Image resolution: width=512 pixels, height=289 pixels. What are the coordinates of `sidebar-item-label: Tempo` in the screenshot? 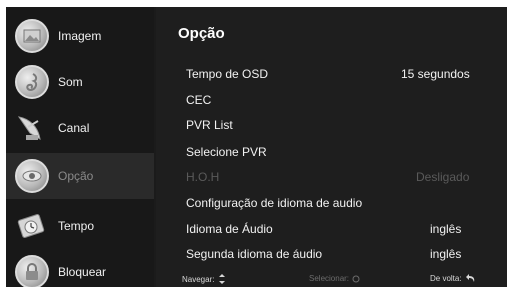 It's located at (76, 226).